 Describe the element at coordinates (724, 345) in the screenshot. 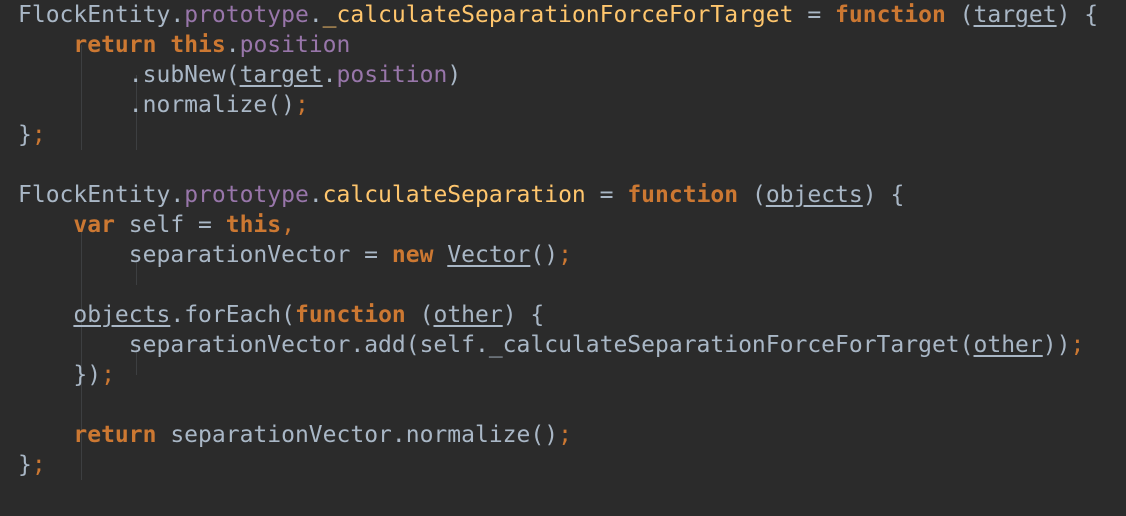

I see `code-token-default: _calculateSeparationForceForTarget` at that location.